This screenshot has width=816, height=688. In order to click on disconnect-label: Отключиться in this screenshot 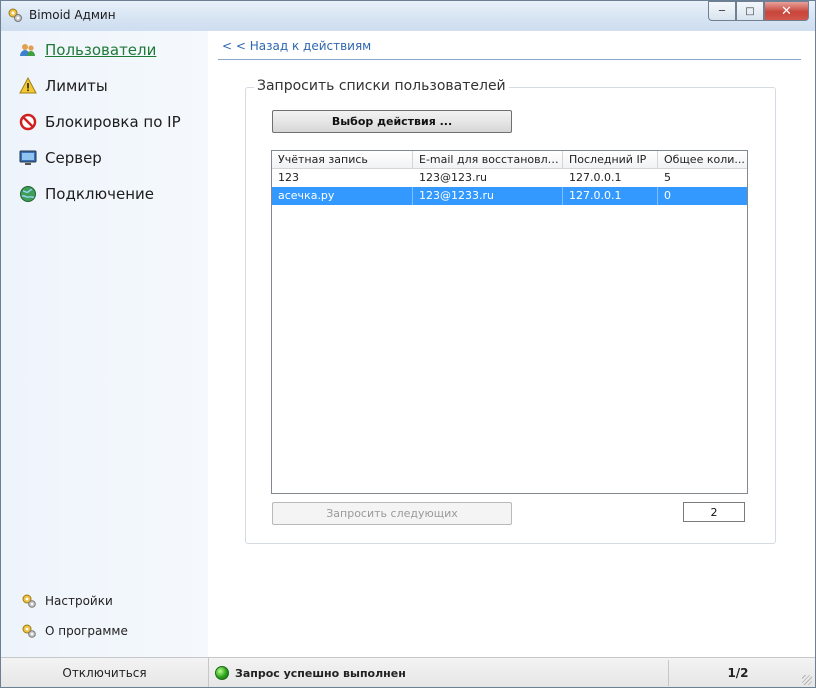, I will do `click(104, 673)`.